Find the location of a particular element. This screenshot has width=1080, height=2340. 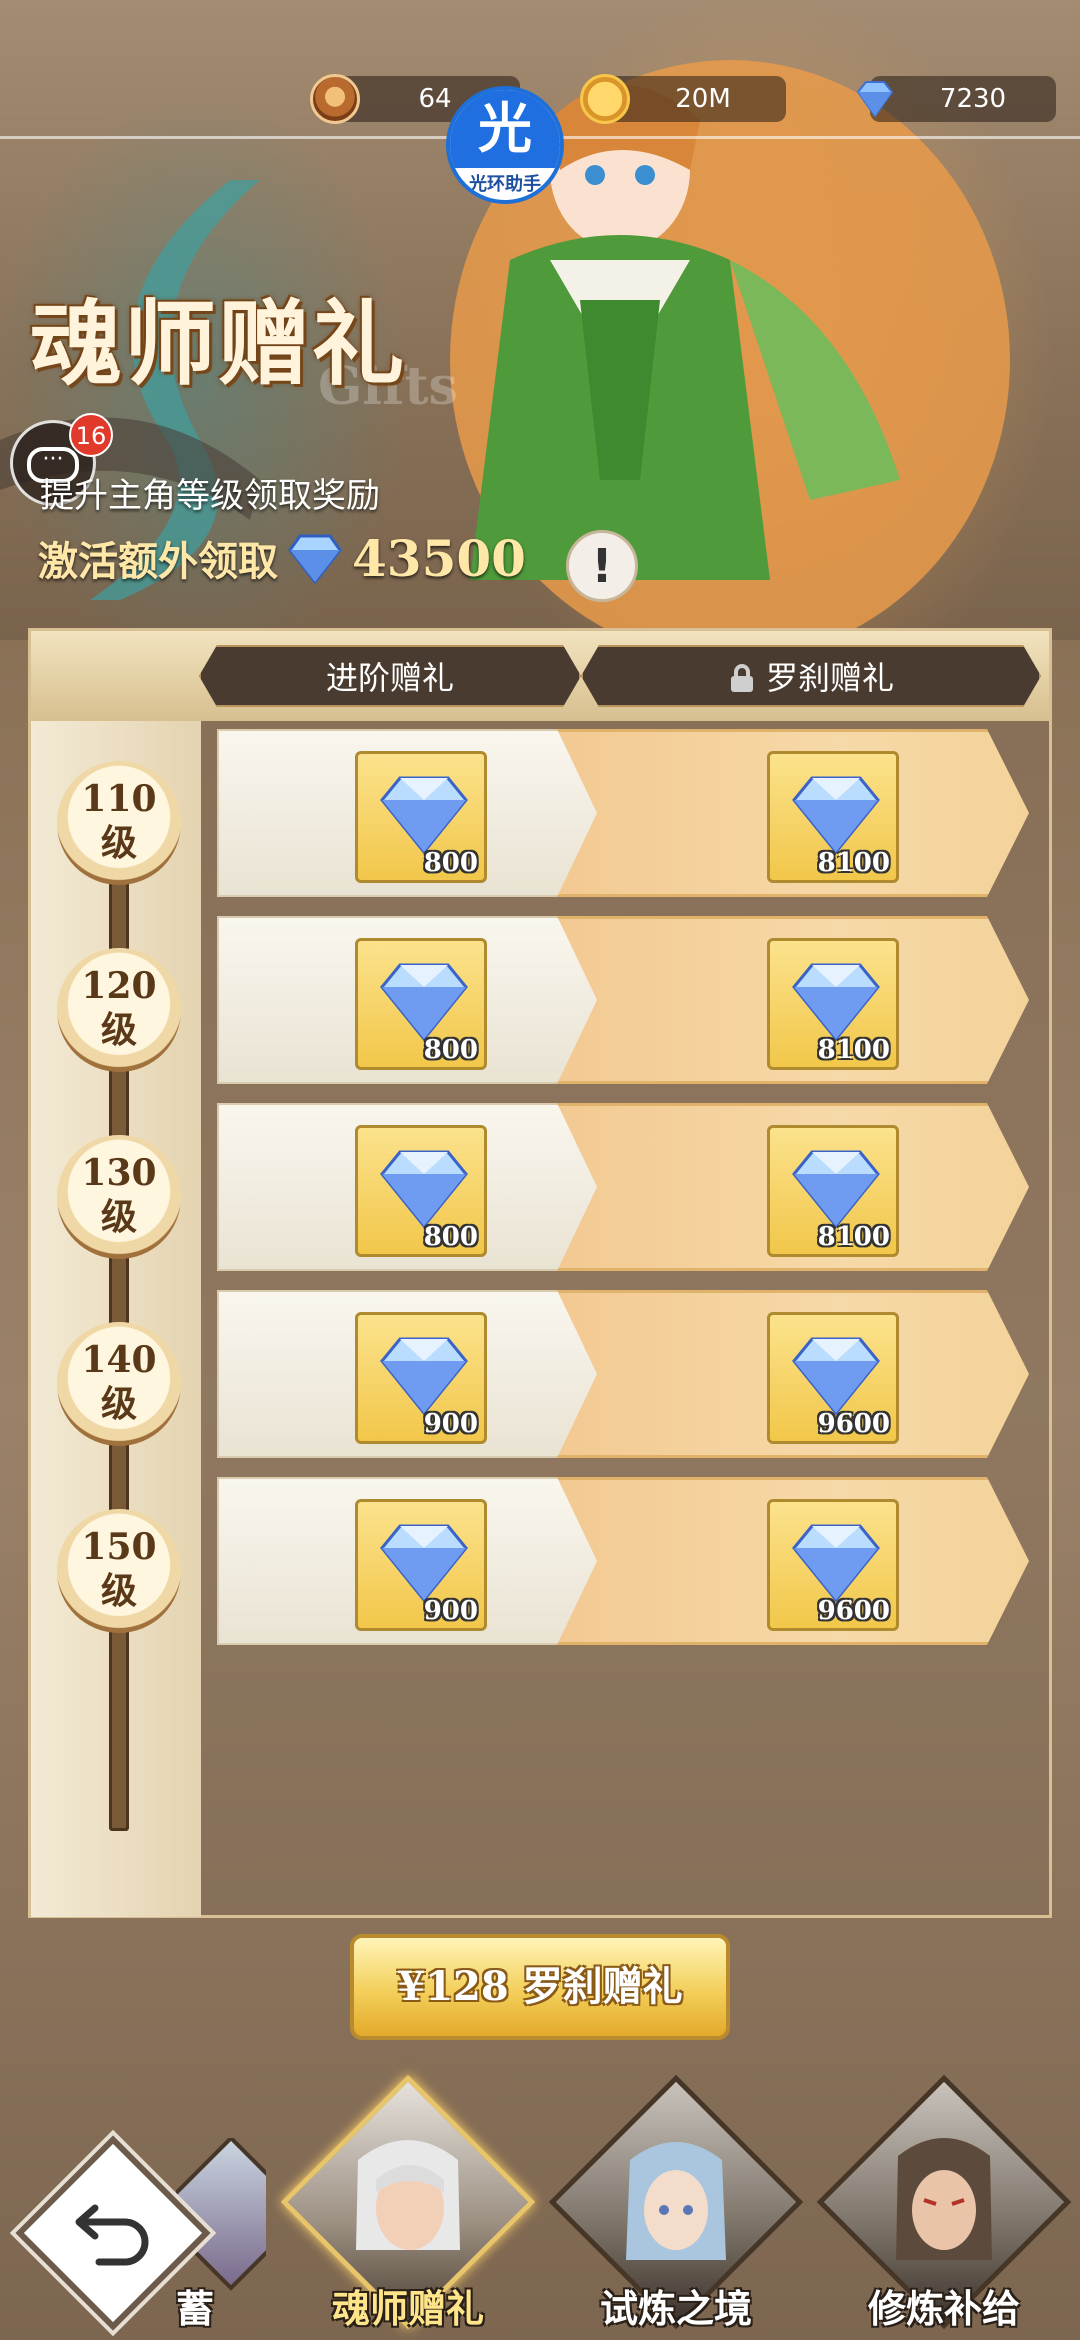

level-track: 110 级 120 级 130 级 140 级 150 级 is located at coordinates (116, 1319).